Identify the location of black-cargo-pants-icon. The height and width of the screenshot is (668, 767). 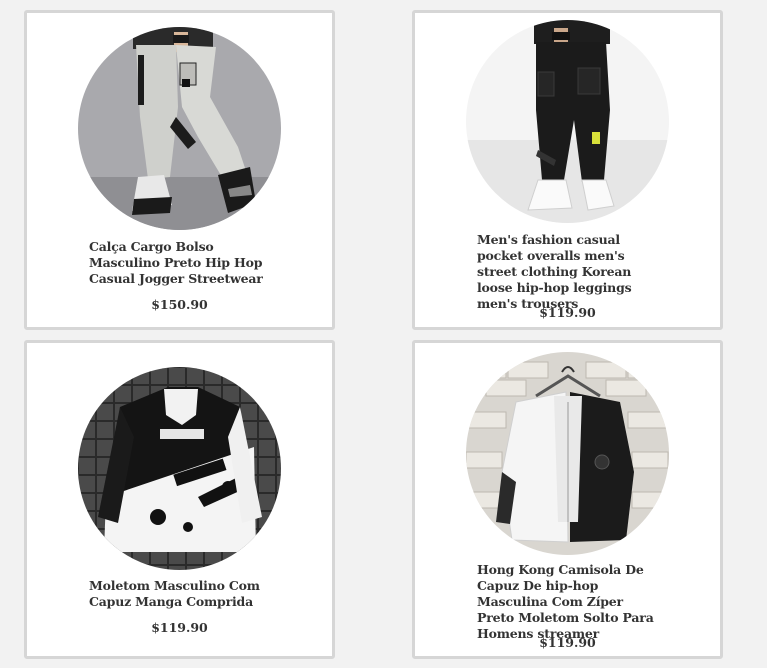
(567, 121).